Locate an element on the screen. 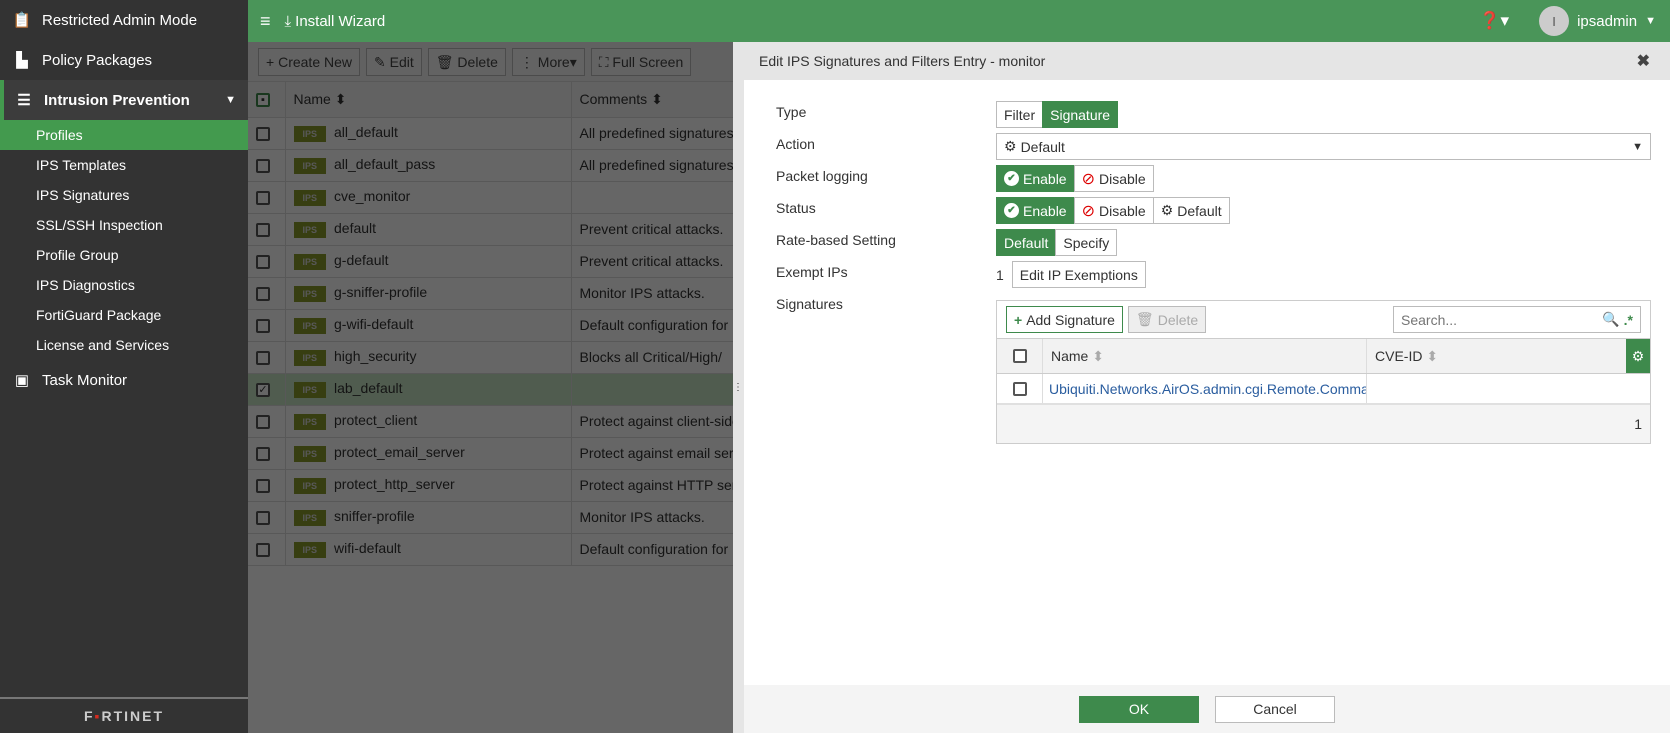 The image size is (1670, 733). sidebar-item-task-monitor: ▣ Task Monitor is located at coordinates (124, 380).